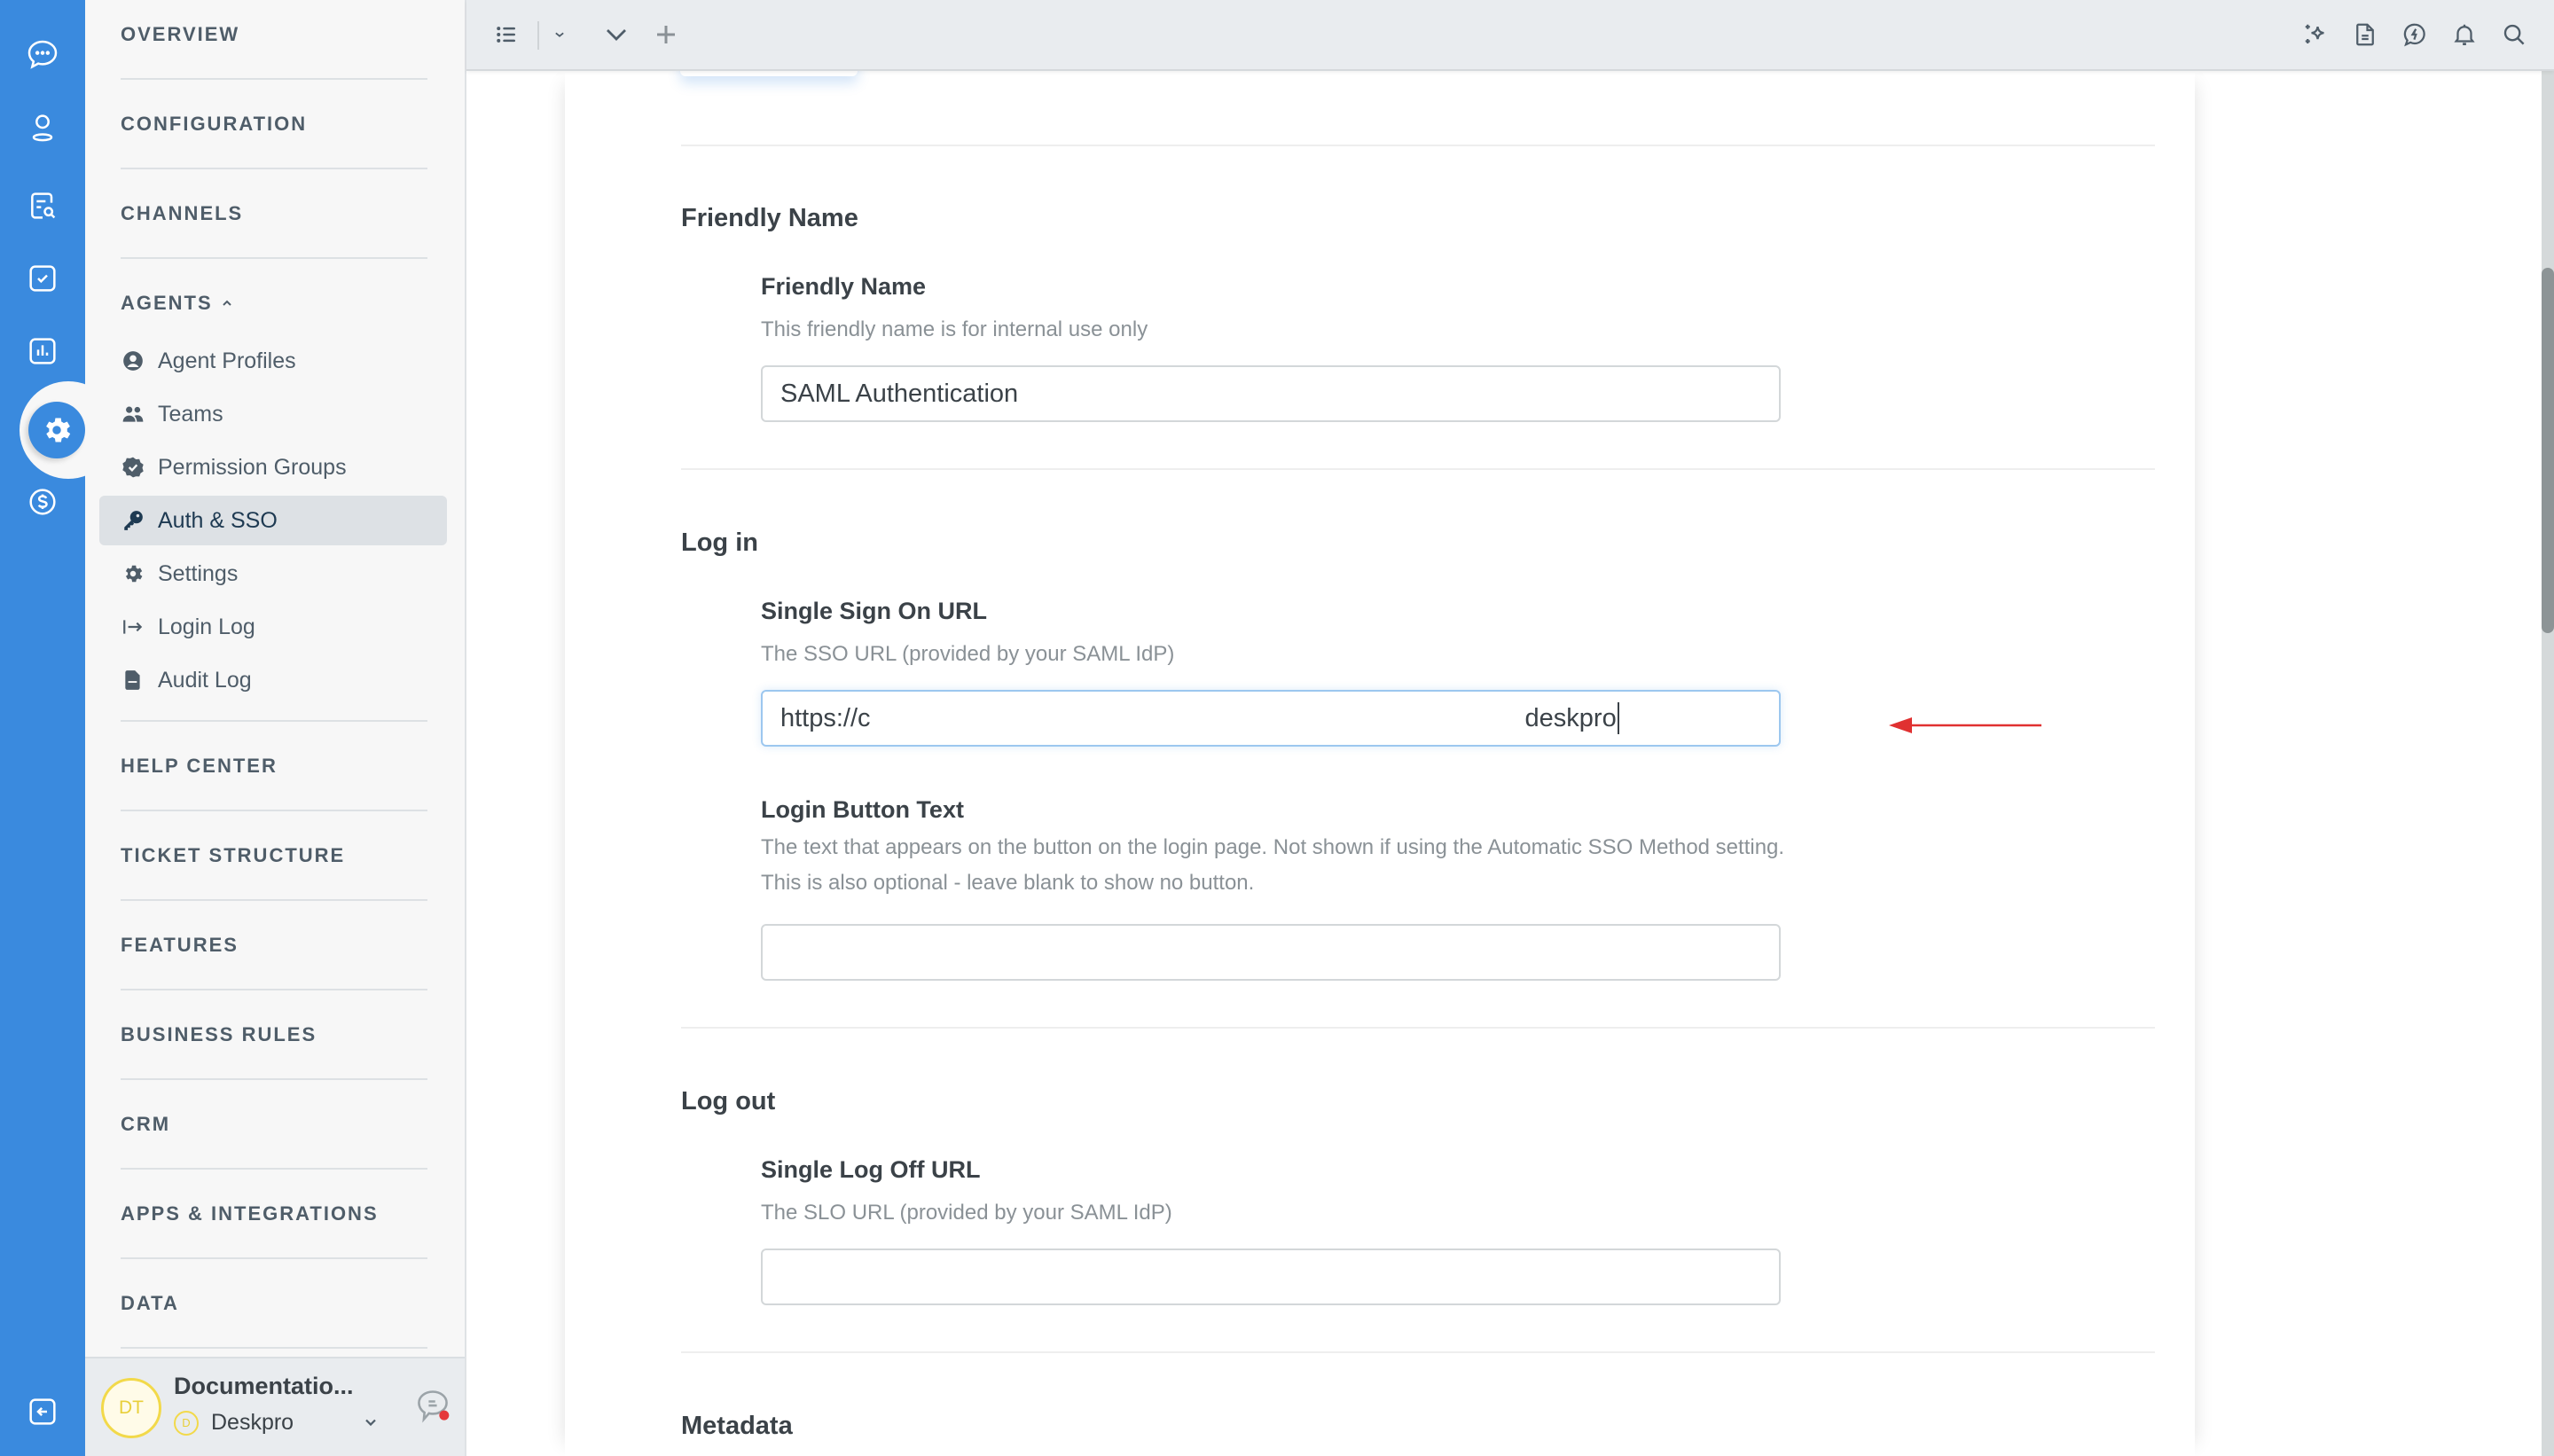 The height and width of the screenshot is (1456, 2554). I want to click on nav-item-audit-log: Audit Log, so click(273, 680).